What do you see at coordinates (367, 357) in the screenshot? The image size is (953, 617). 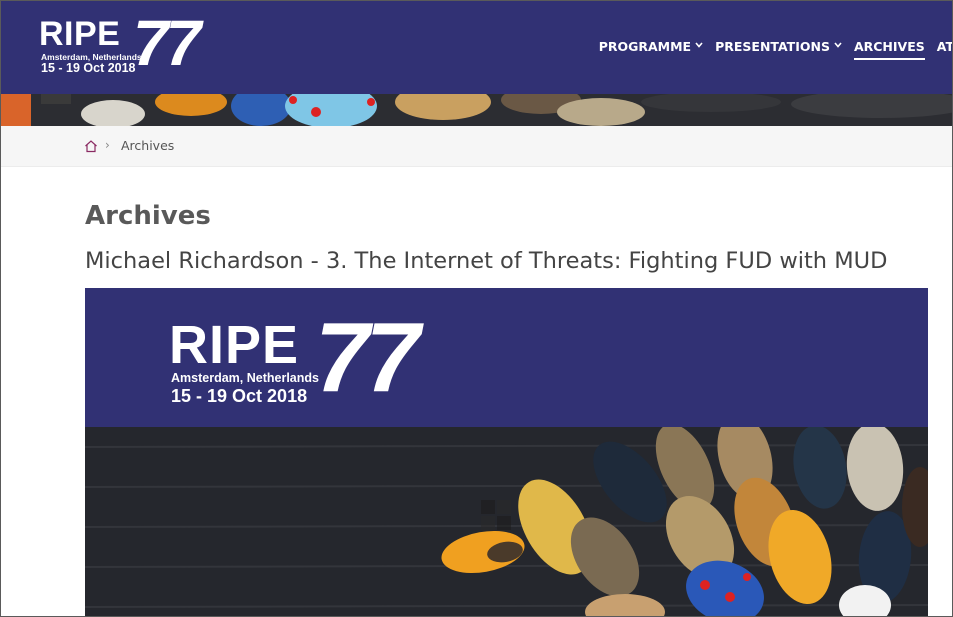 I see `video-logo-number: 77` at bounding box center [367, 357].